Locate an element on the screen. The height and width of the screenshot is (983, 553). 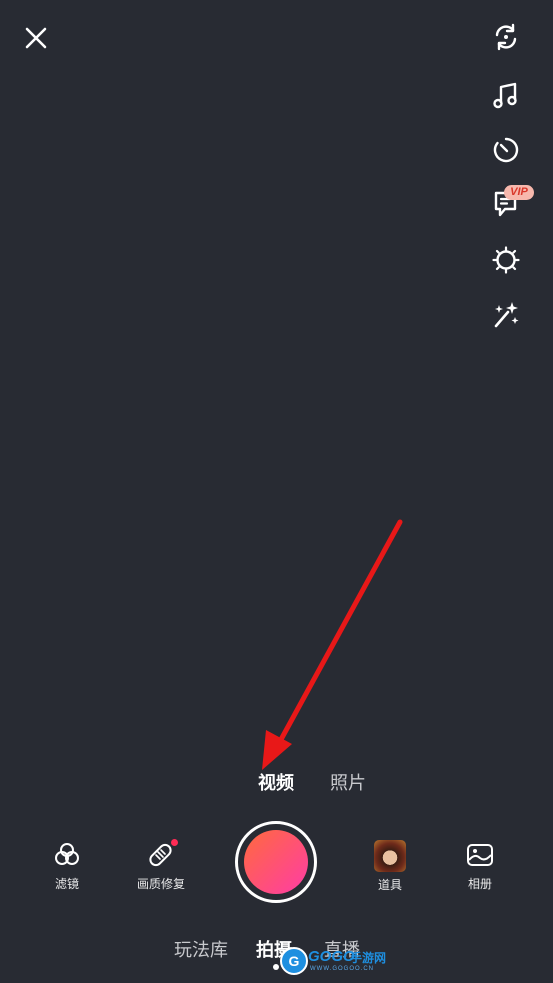
record-button-core is located at coordinates (276, 862).